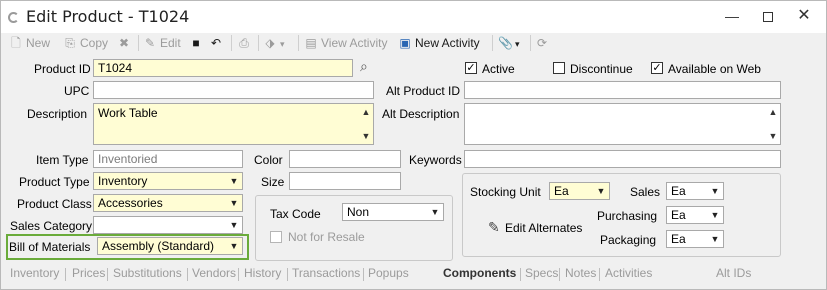 Image resolution: width=827 pixels, height=290 pixels. Describe the element at coordinates (345, 159) in the screenshot. I see `color-field` at that location.